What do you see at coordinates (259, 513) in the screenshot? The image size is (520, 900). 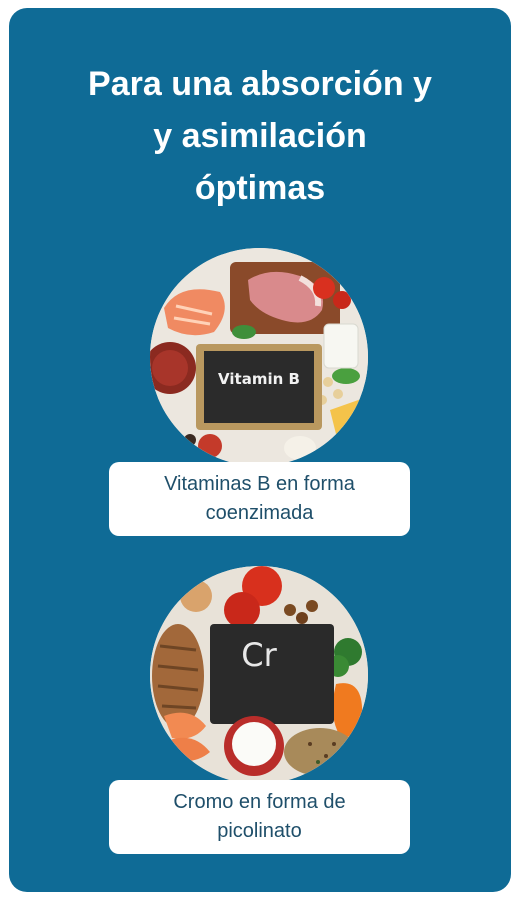 I see `label-line-2: coenzimada` at bounding box center [259, 513].